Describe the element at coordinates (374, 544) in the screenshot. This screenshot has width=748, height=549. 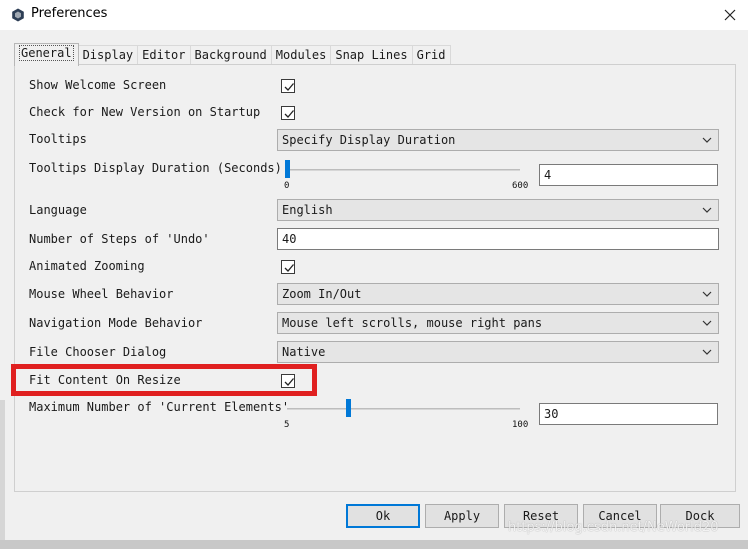
I see `background-edge-bottom` at that location.